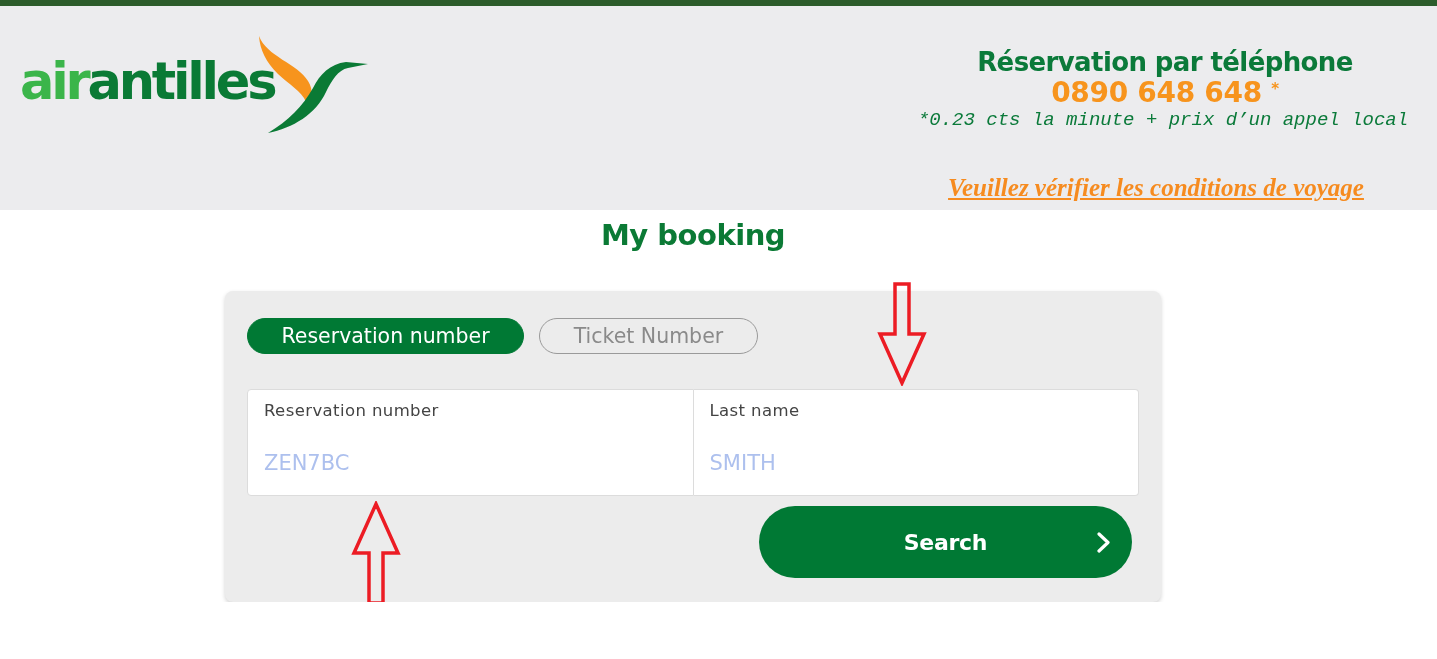 This screenshot has height=659, width=1437. What do you see at coordinates (351, 411) in the screenshot?
I see `field-label: Reservation number` at bounding box center [351, 411].